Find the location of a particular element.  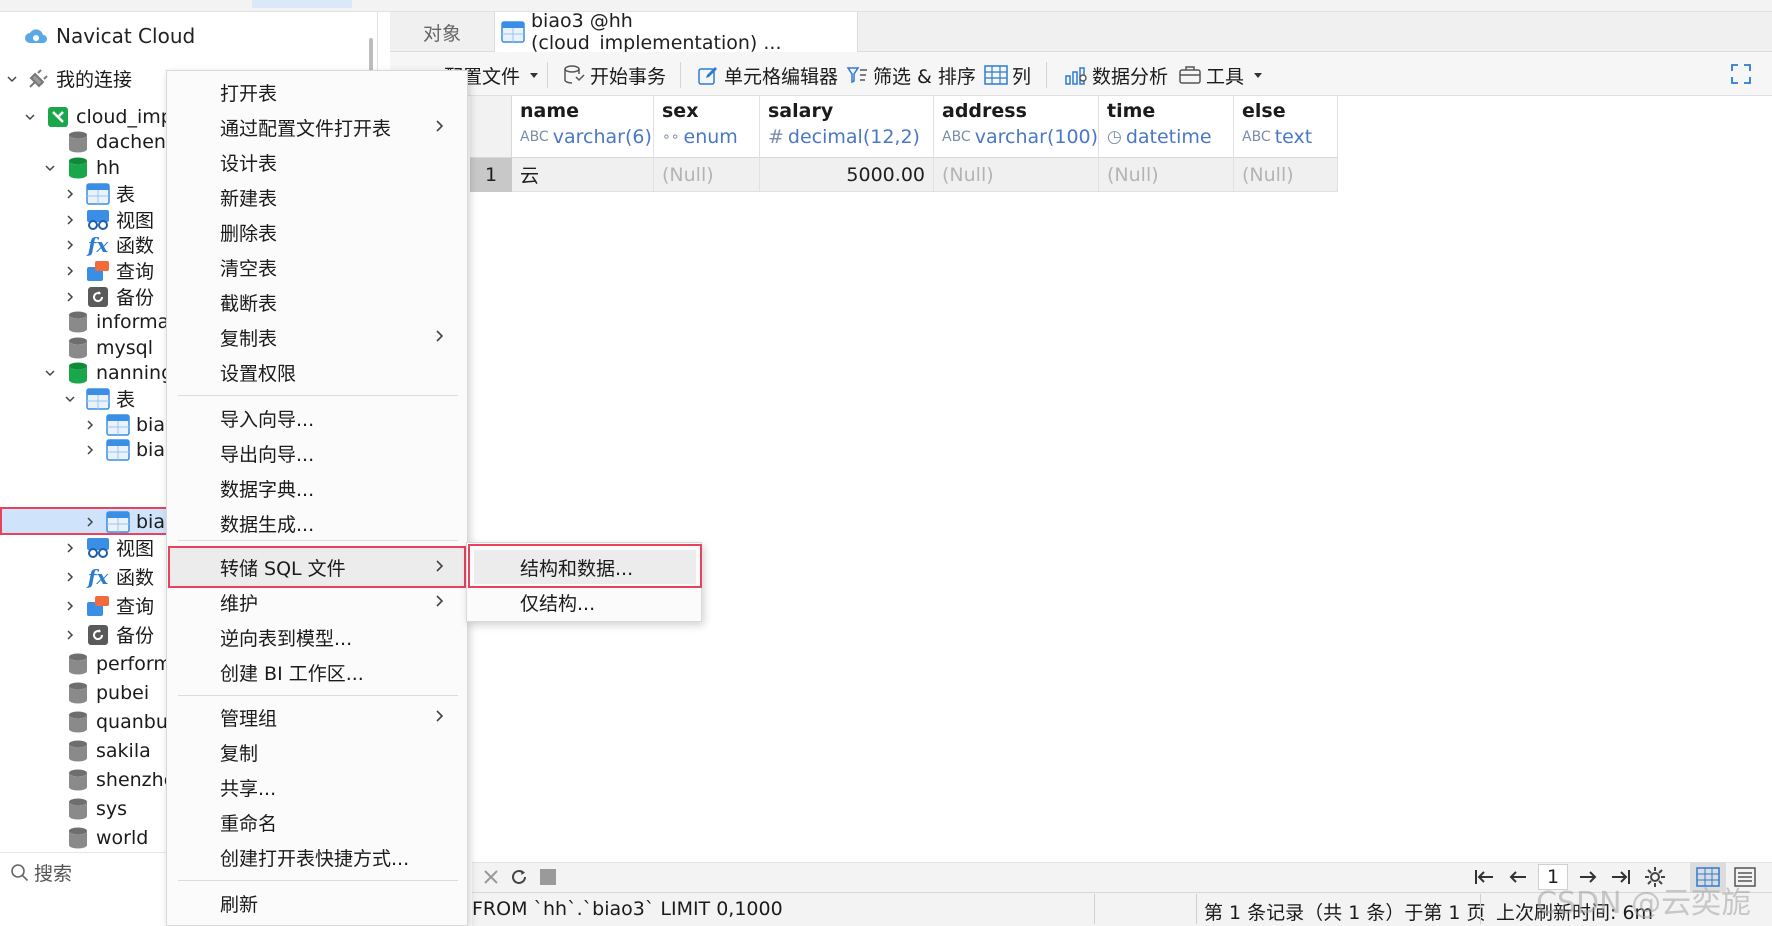

column-header-salary: salary # decimal(12,2) is located at coordinates (847, 127).